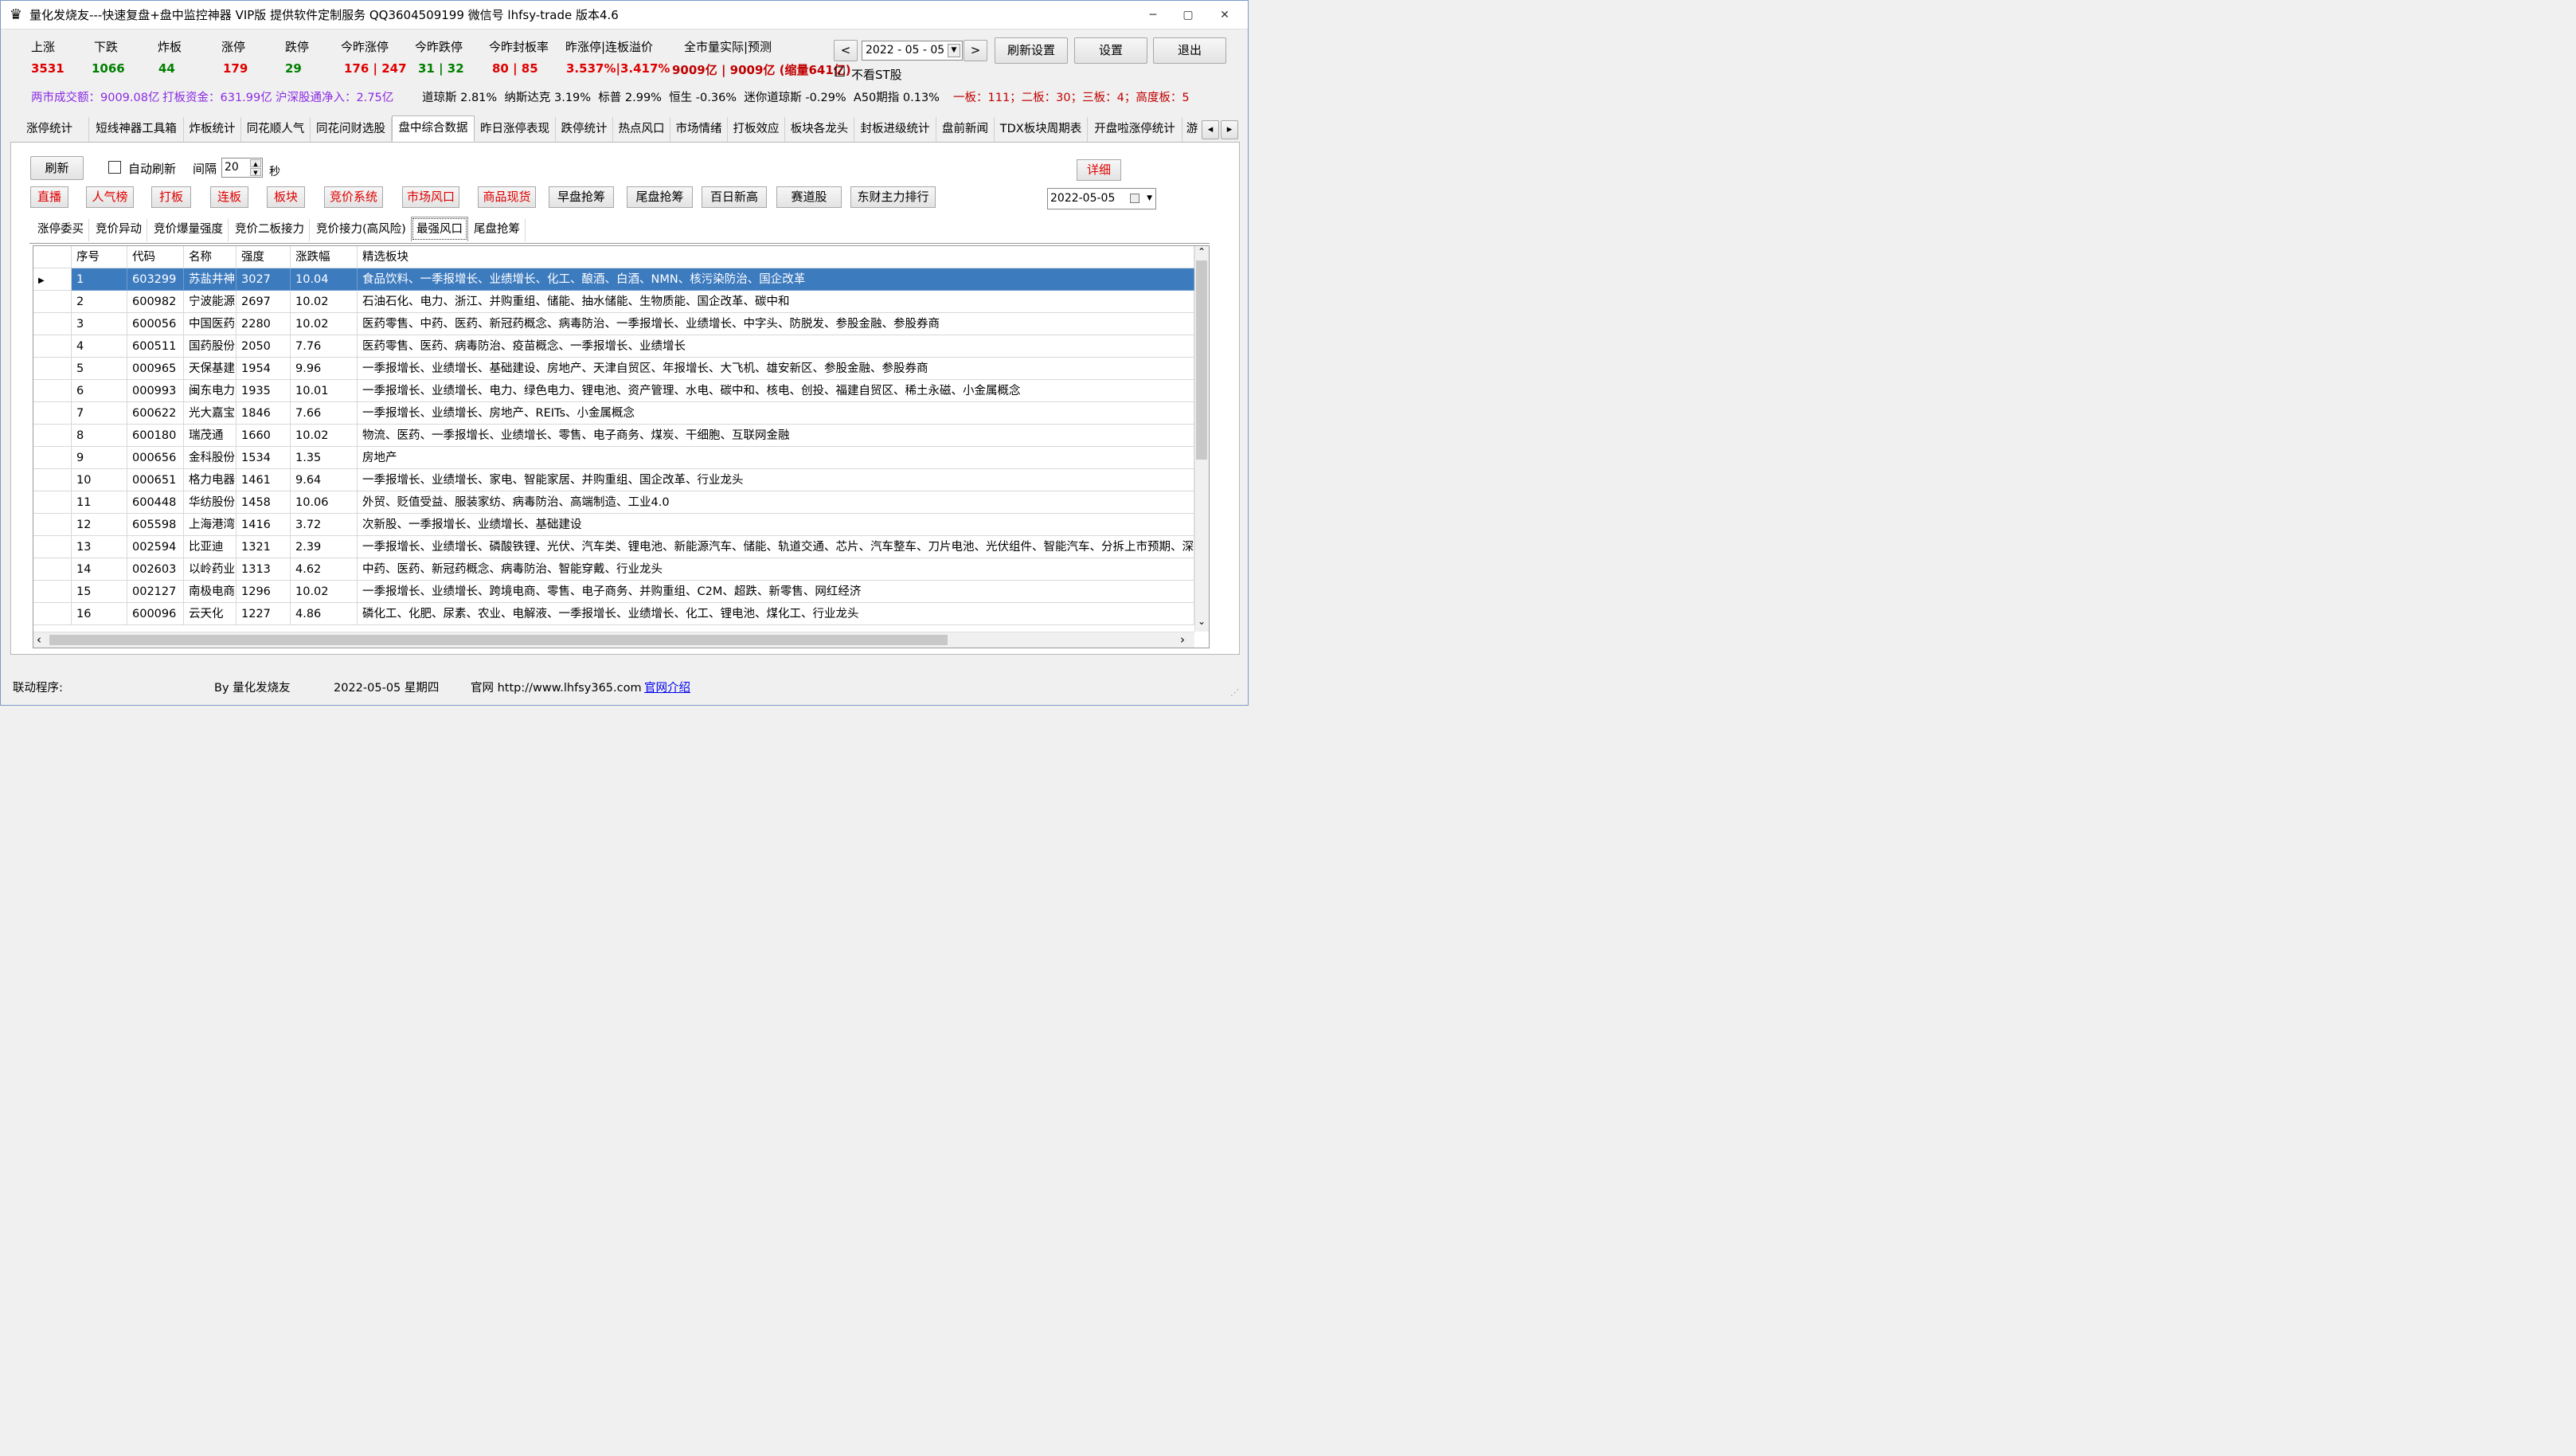 This screenshot has height=1456, width=2576. What do you see at coordinates (263, 525) in the screenshot?
I see `cell-strength: 1416` at bounding box center [263, 525].